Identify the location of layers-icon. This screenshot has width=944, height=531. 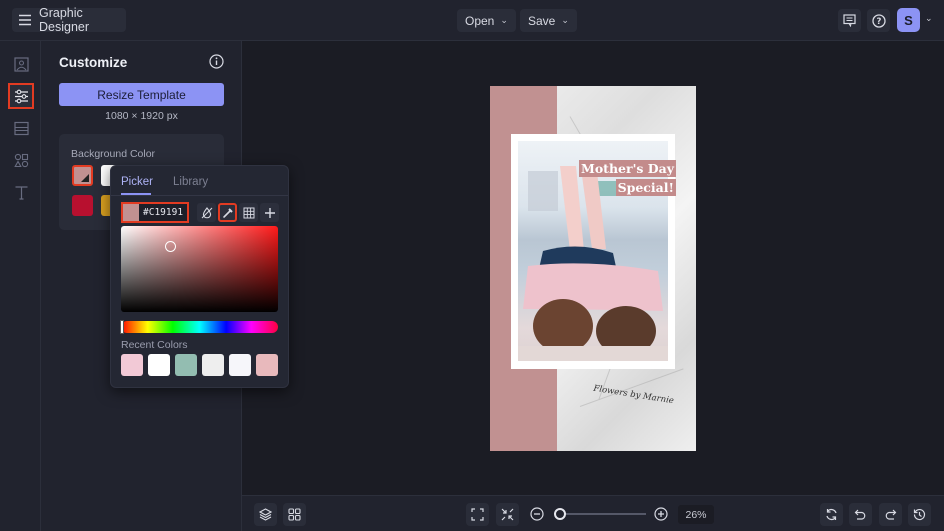
(265, 514).